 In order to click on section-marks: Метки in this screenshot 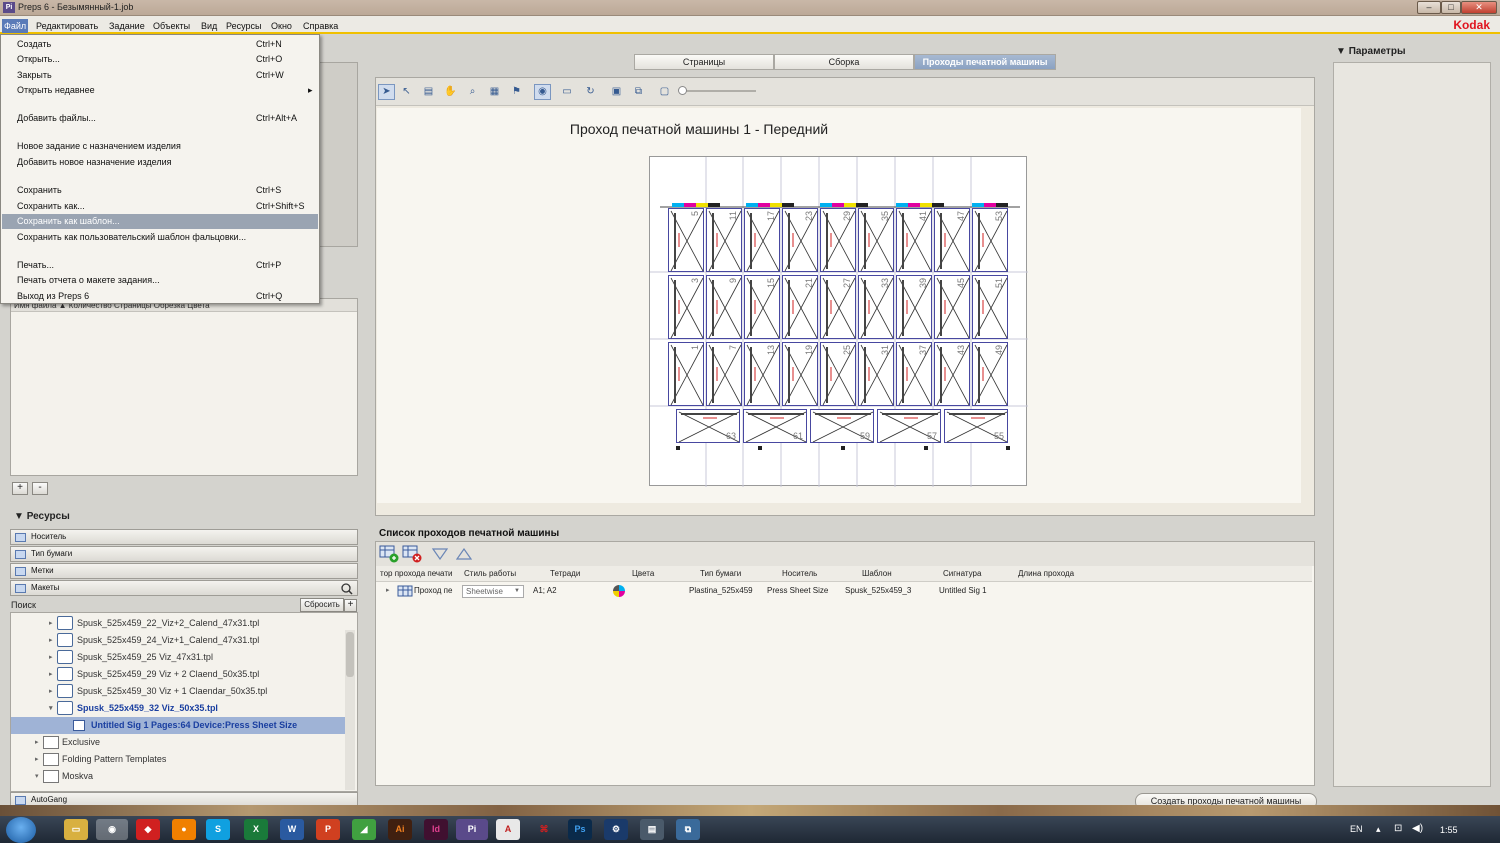, I will do `click(184, 571)`.